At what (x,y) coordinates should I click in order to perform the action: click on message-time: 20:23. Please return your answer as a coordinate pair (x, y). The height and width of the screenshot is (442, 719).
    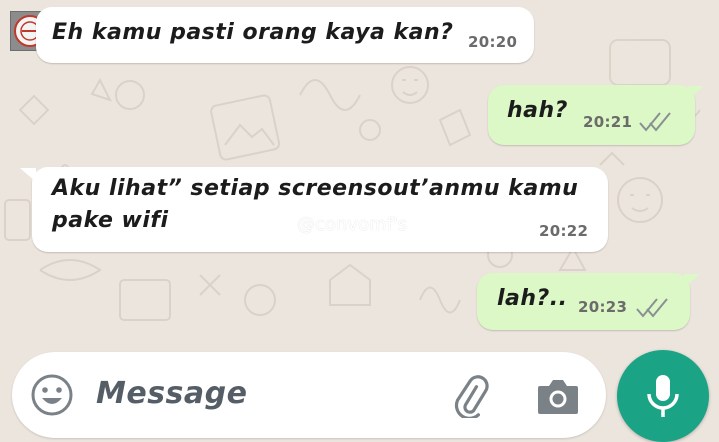
    Looking at the image, I should click on (603, 307).